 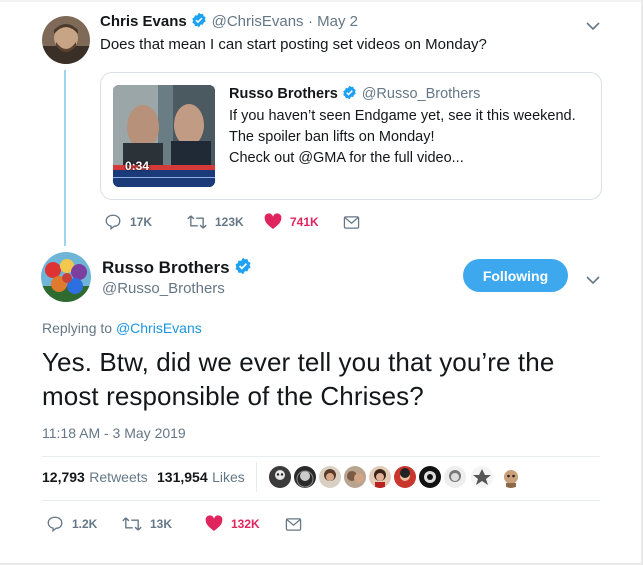 What do you see at coordinates (321, 456) in the screenshot?
I see `stats-top-divider` at bounding box center [321, 456].